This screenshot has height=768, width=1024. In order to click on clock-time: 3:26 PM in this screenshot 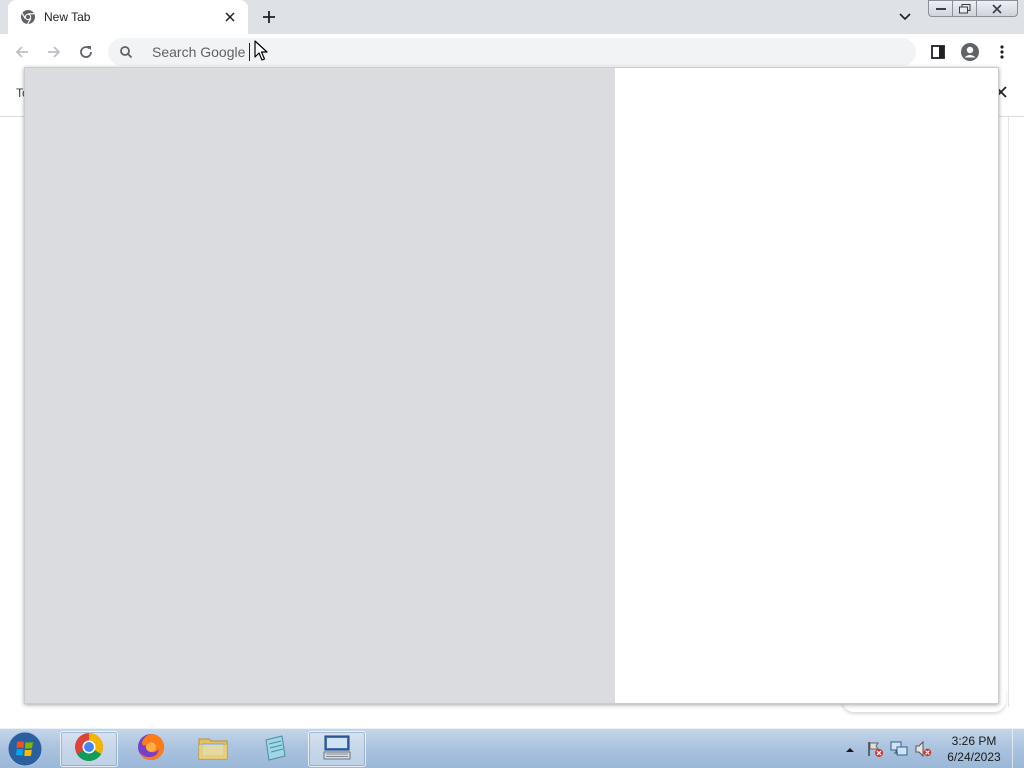, I will do `click(974, 741)`.